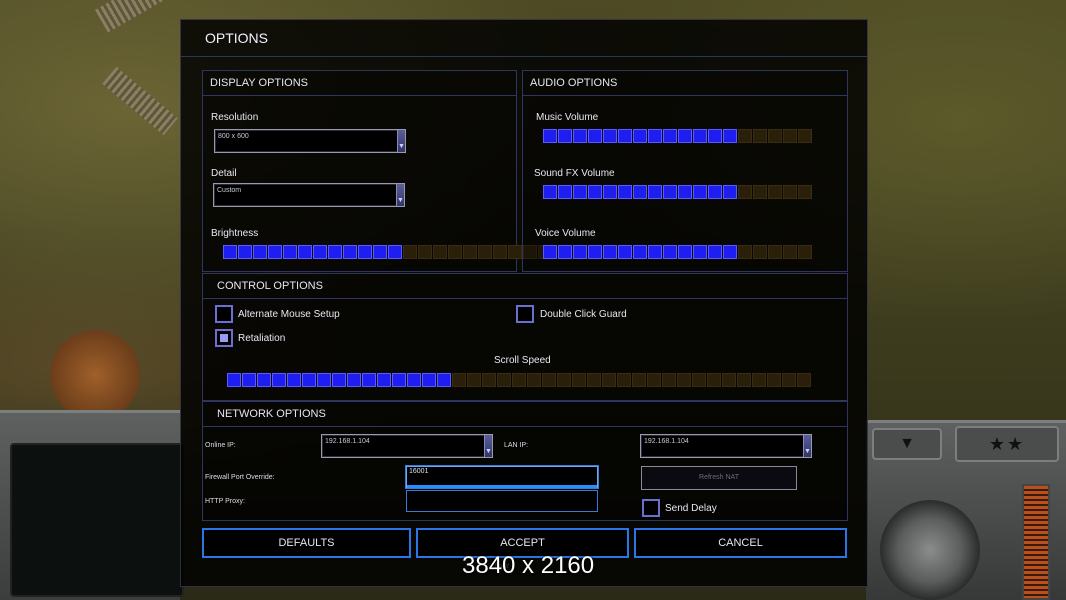 This screenshot has width=1066, height=600. Describe the element at coordinates (502, 501) in the screenshot. I see `http-proxy-input` at that location.